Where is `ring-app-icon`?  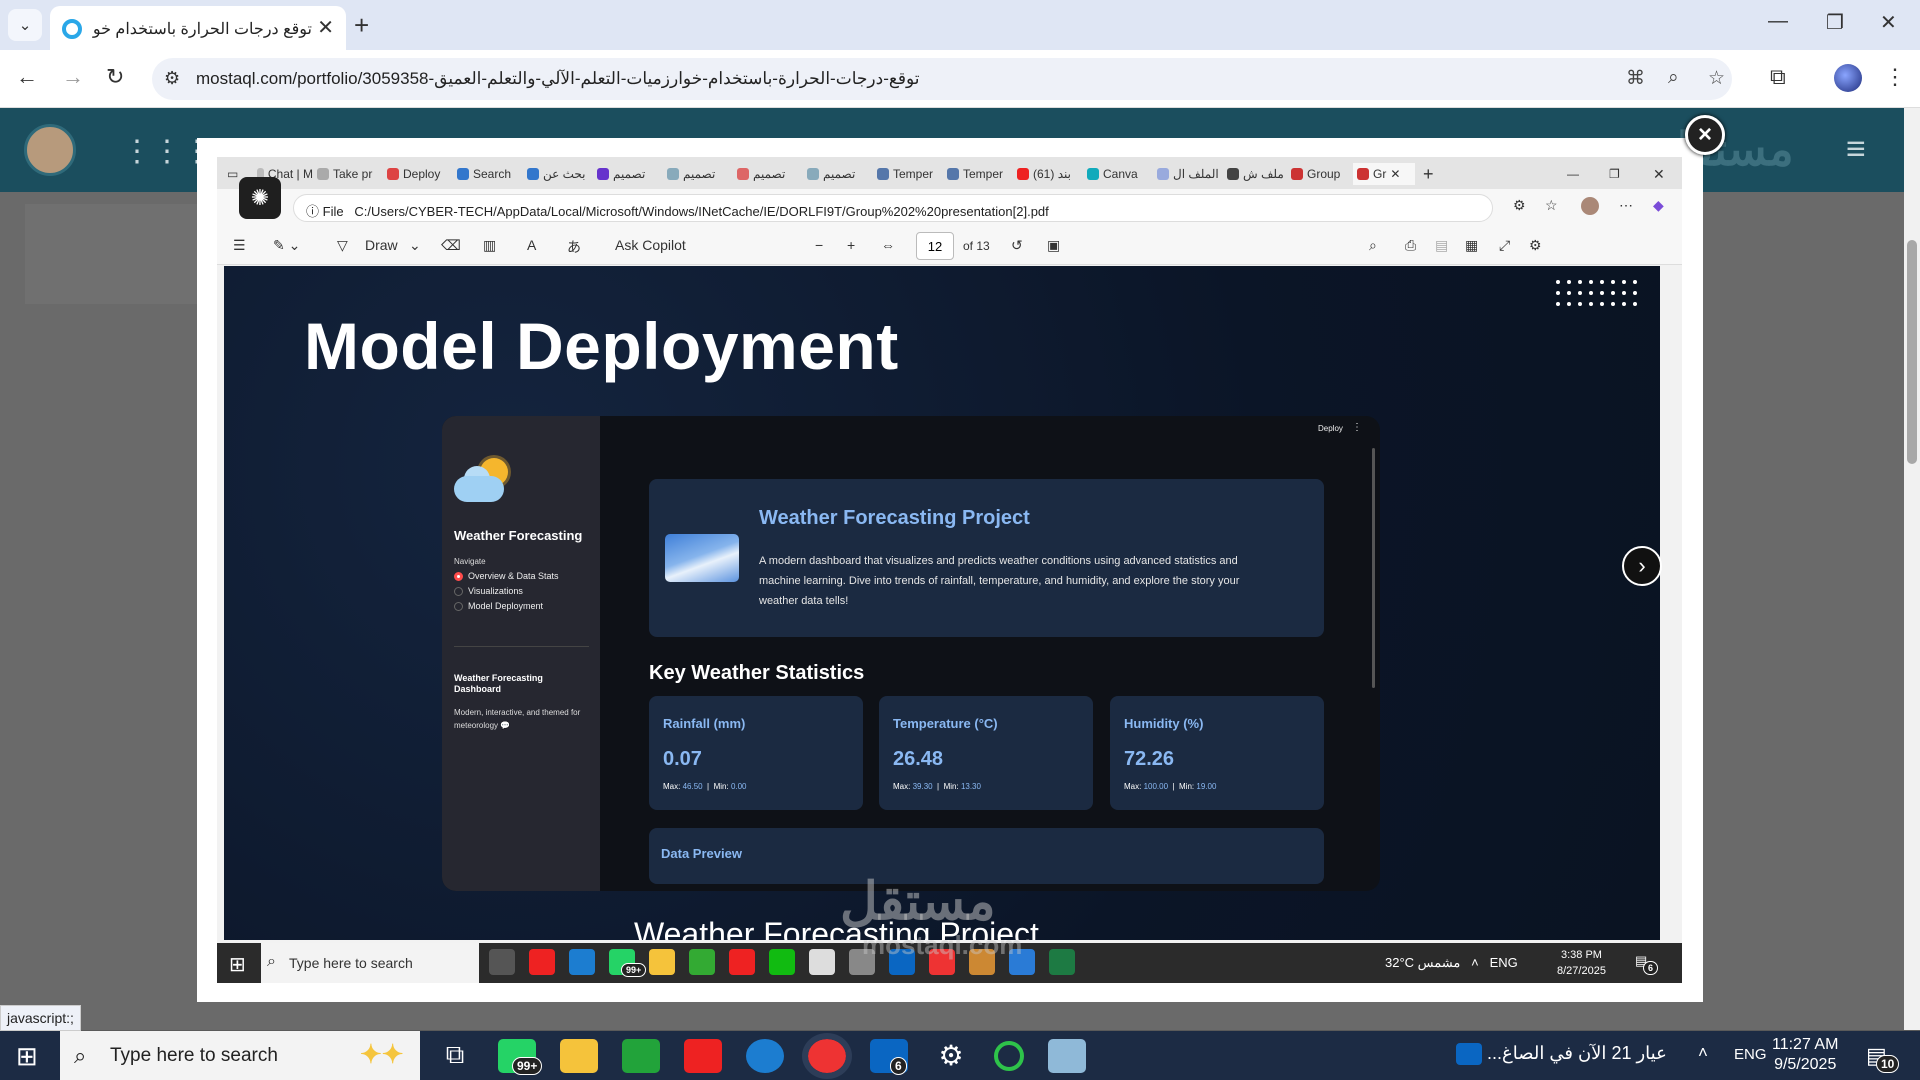 ring-app-icon is located at coordinates (782, 962).